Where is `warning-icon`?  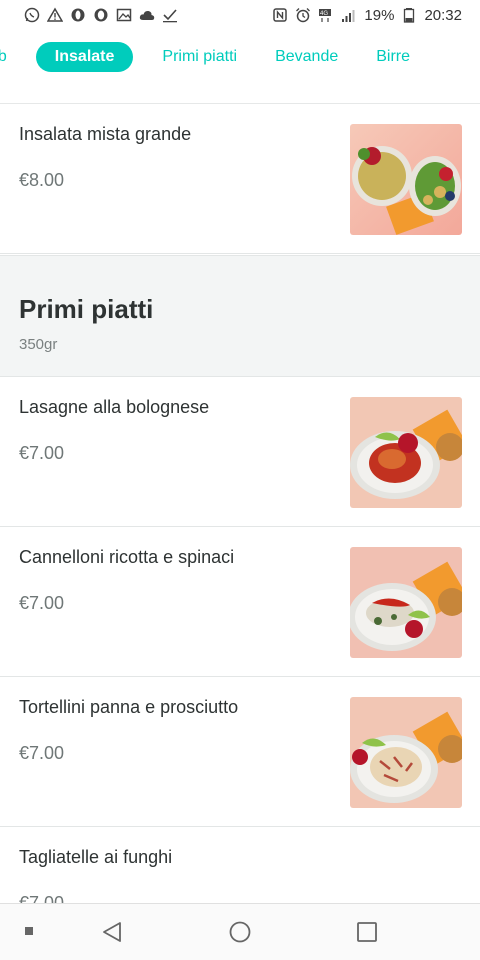 warning-icon is located at coordinates (55, 15).